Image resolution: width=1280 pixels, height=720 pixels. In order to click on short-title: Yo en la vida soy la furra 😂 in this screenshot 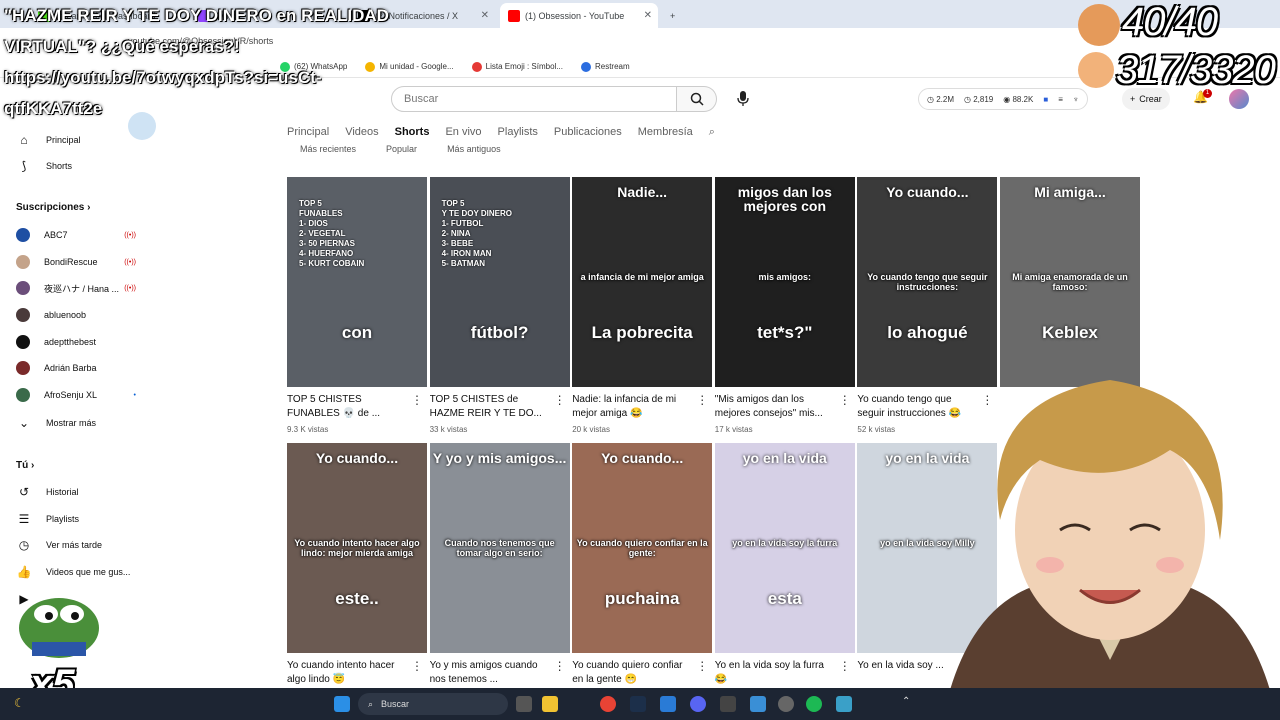, I will do `click(785, 673)`.